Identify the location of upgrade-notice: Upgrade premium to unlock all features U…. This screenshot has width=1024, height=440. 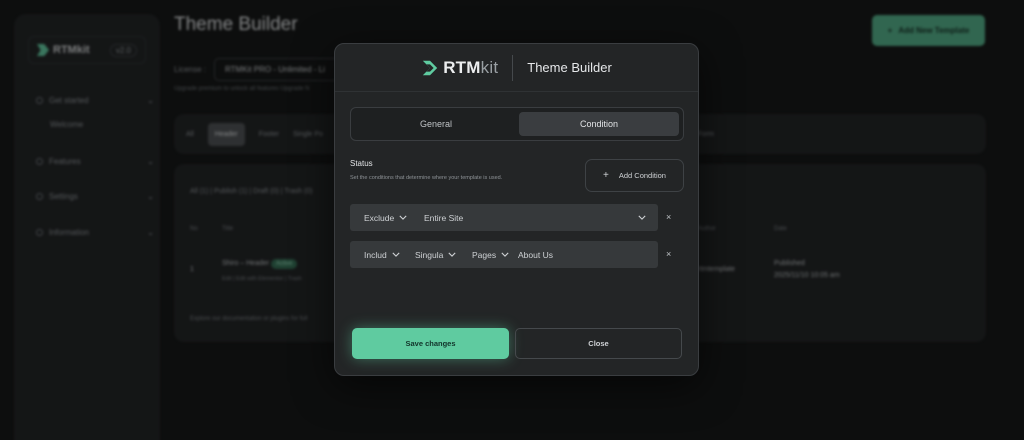
(242, 89).